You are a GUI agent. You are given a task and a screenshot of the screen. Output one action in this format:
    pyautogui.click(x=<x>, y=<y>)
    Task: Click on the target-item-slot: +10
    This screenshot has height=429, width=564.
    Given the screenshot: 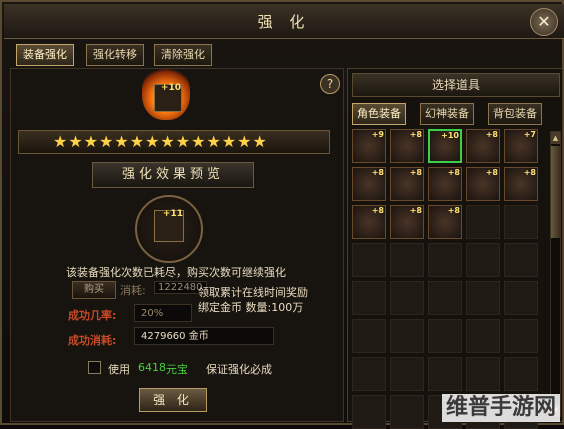 What is the action you would take?
    pyautogui.click(x=168, y=97)
    